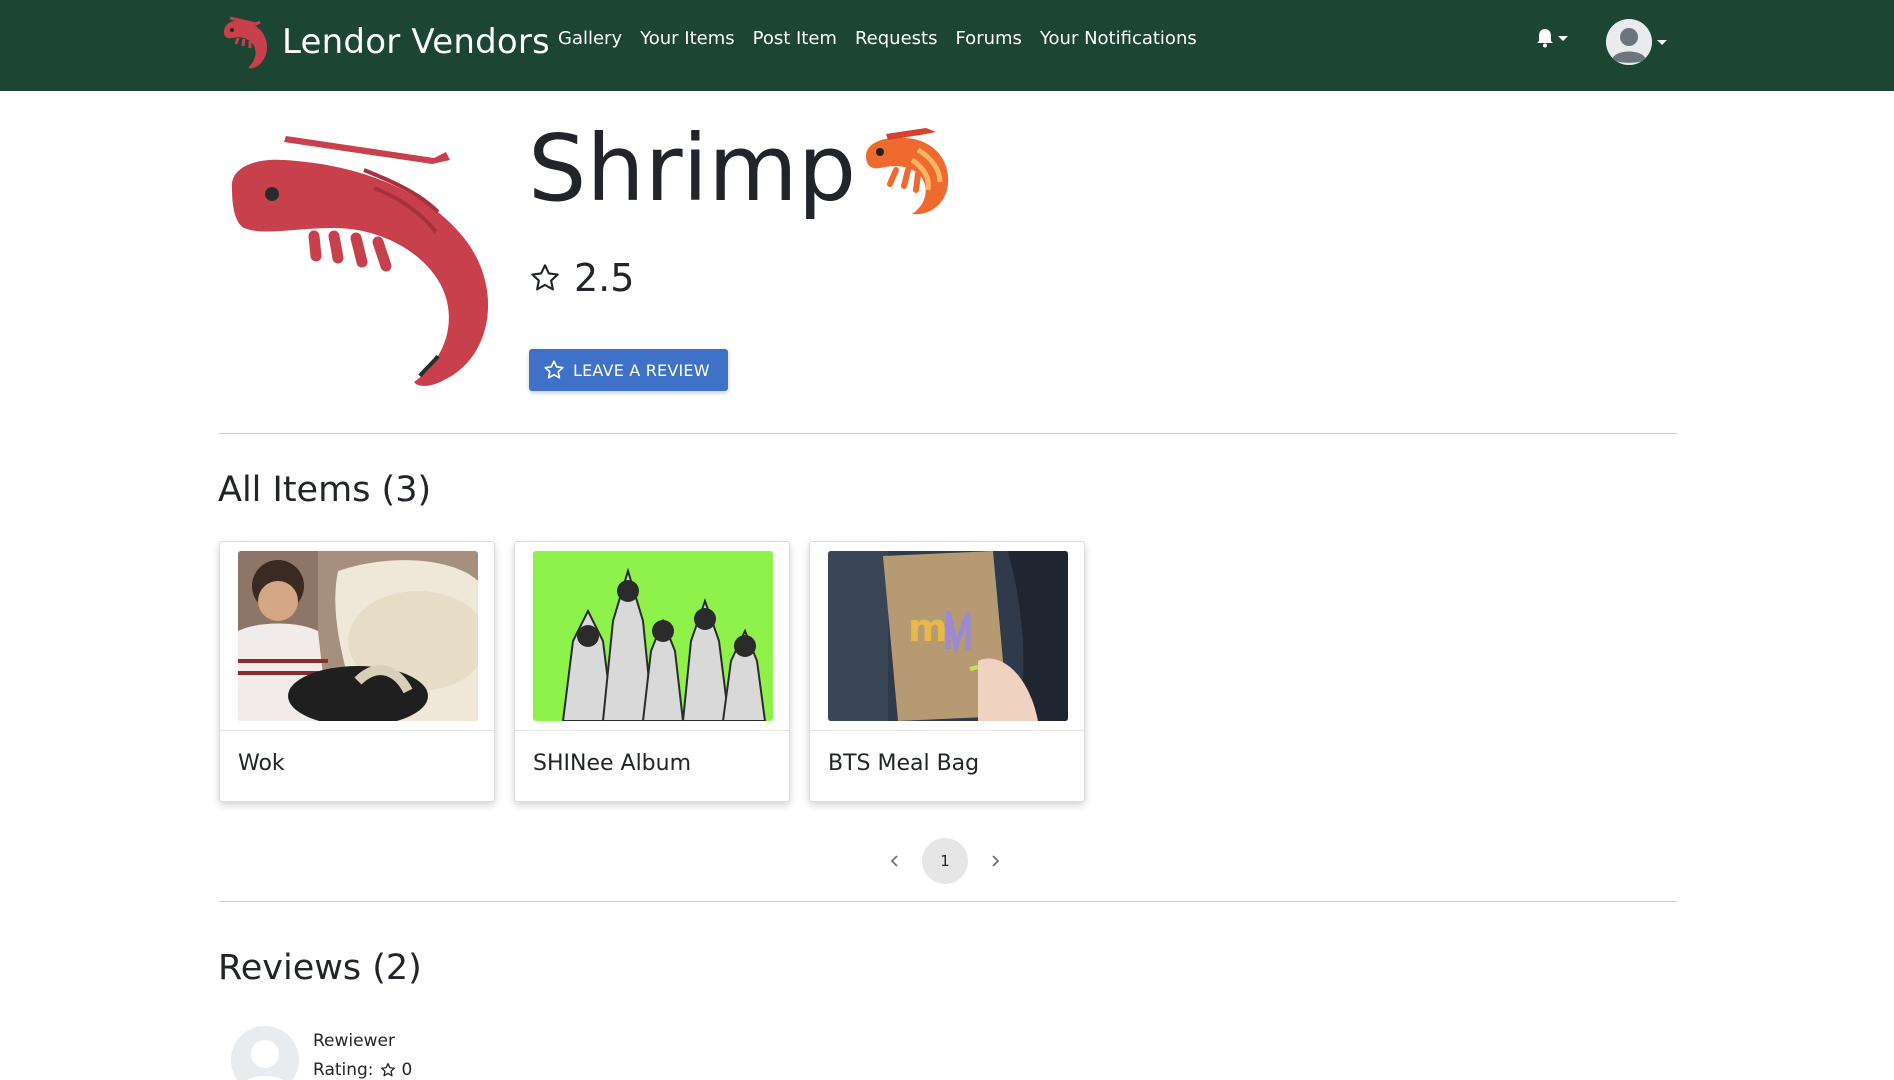  What do you see at coordinates (904, 763) in the screenshot?
I see `item-card-title: BTS Meal Bag` at bounding box center [904, 763].